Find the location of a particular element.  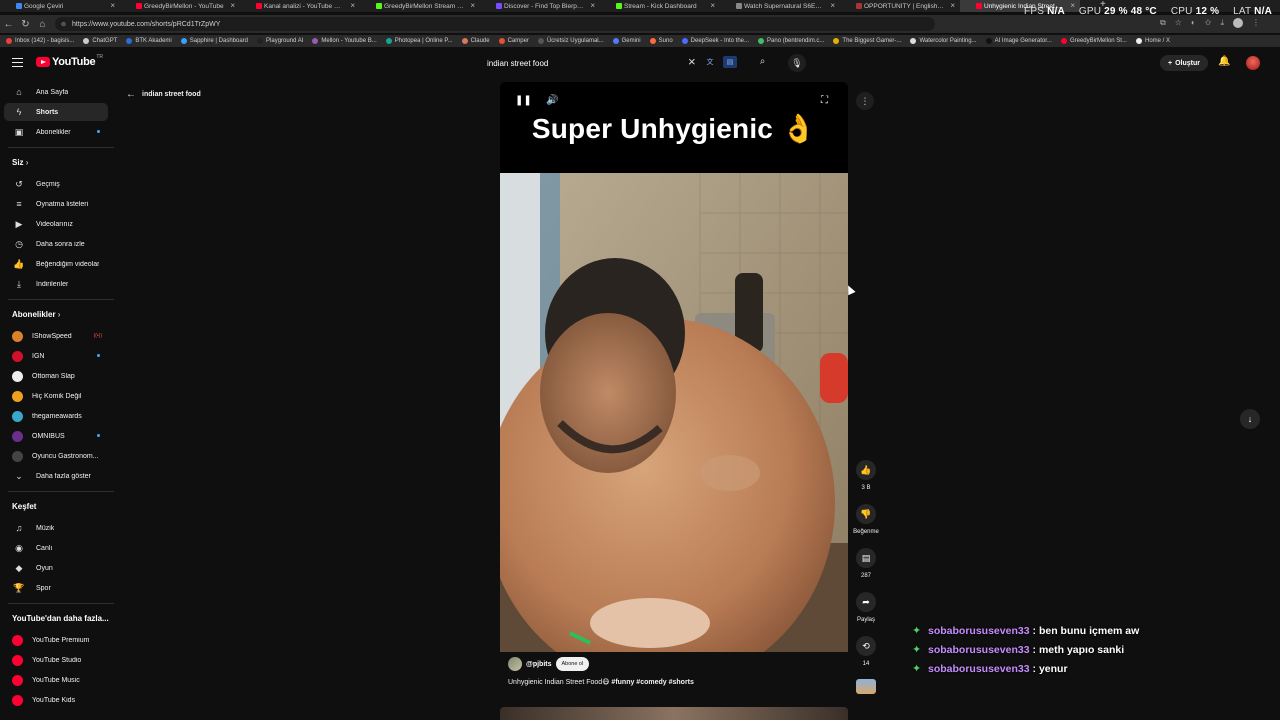

site-info-icon: ⊜ is located at coordinates (63, 24).